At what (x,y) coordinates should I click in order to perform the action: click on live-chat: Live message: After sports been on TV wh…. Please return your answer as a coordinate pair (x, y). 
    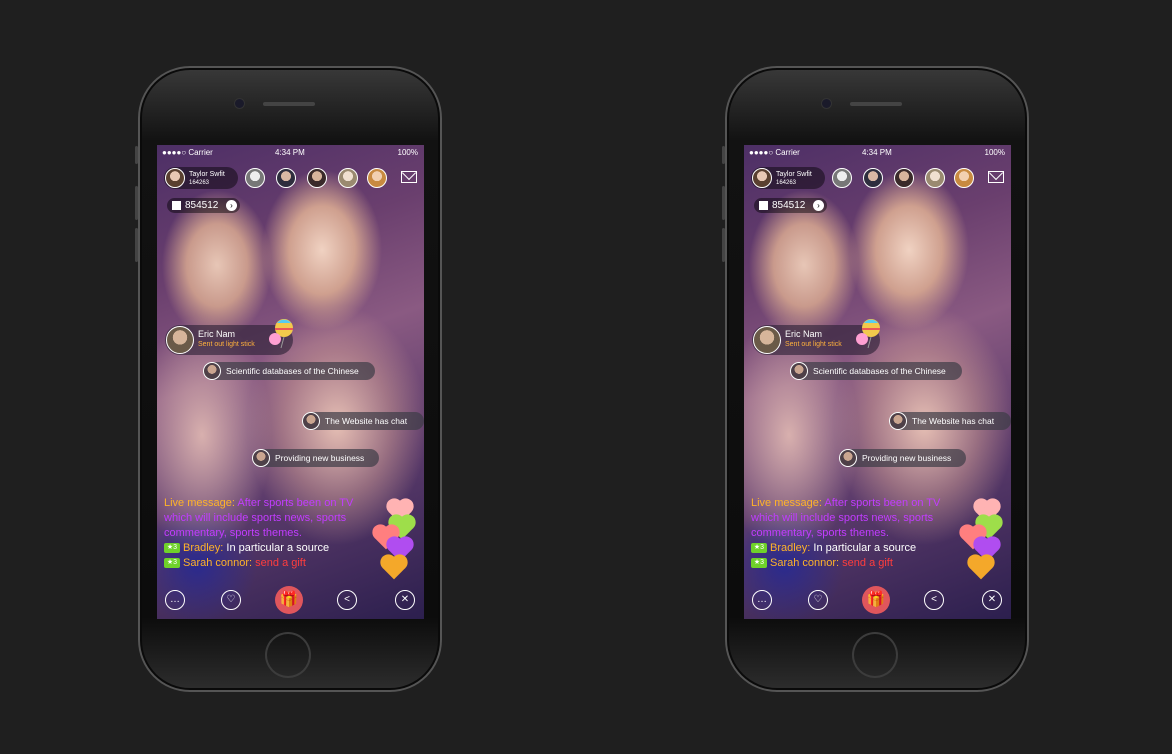
    Looking at the image, I should click on (269, 533).